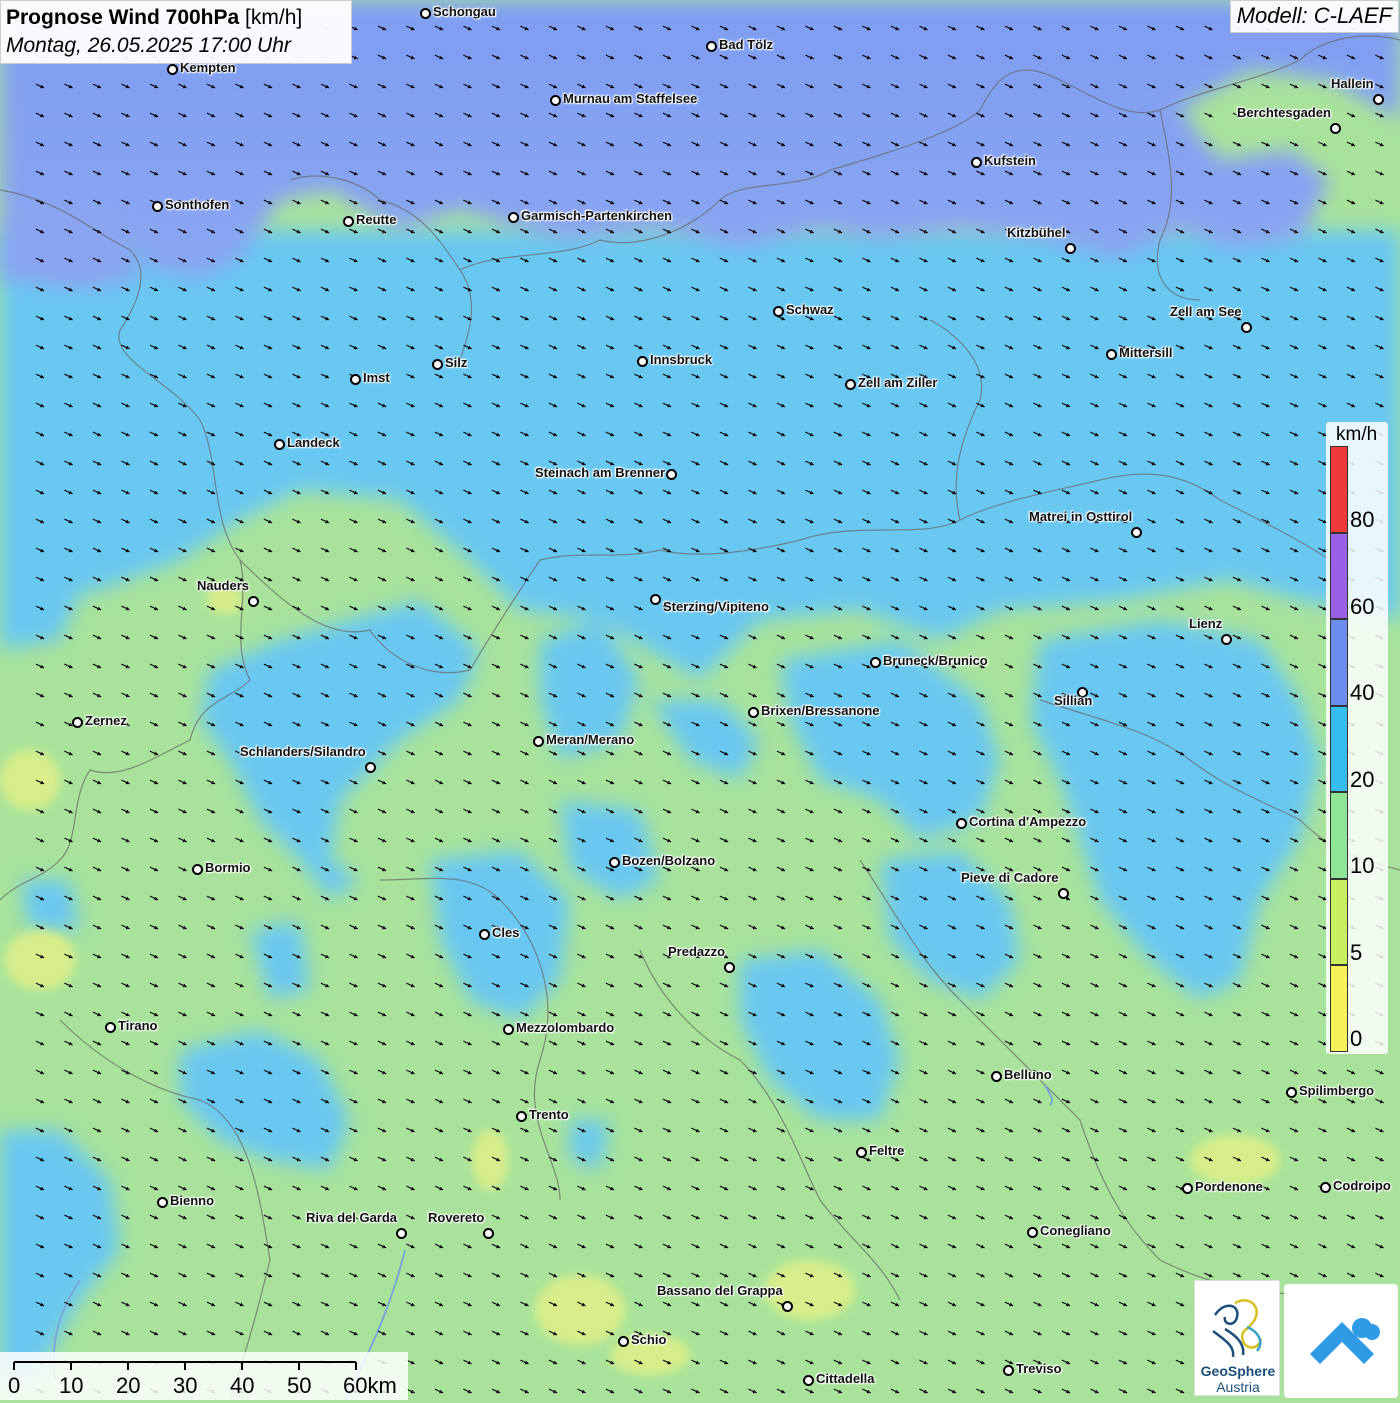  I want to click on city-label: Steinach am Brenner, so click(600, 472).